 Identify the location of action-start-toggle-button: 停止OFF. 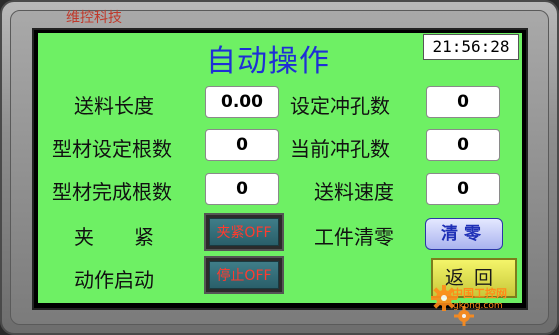
(244, 275).